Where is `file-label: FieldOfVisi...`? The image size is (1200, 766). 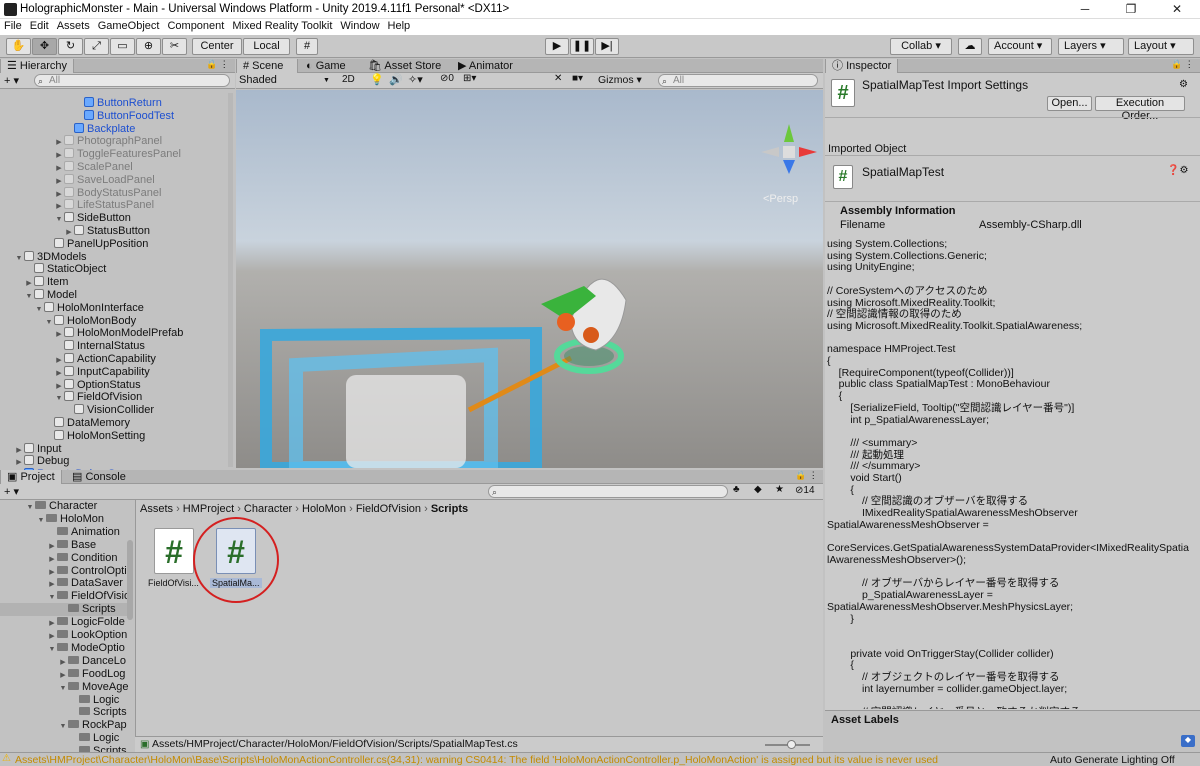 file-label: FieldOfVisi... is located at coordinates (173, 583).